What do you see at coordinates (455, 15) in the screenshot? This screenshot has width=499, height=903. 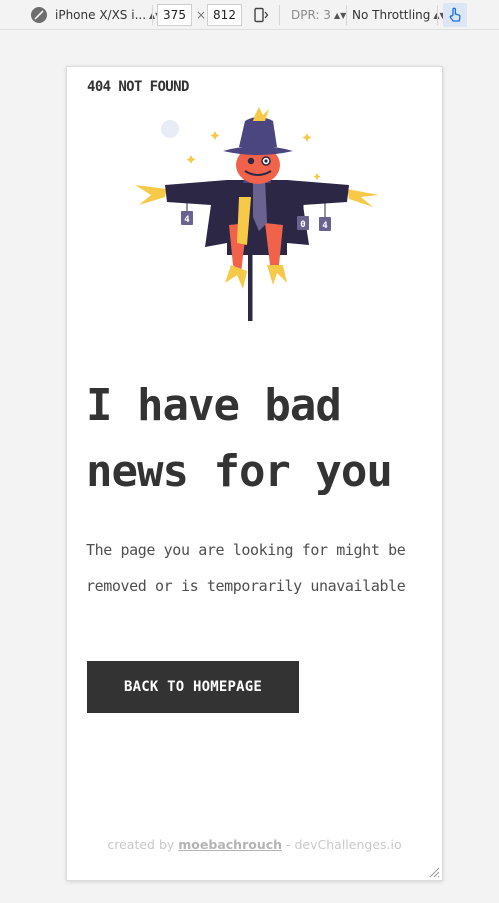 I see `touch-icon` at bounding box center [455, 15].